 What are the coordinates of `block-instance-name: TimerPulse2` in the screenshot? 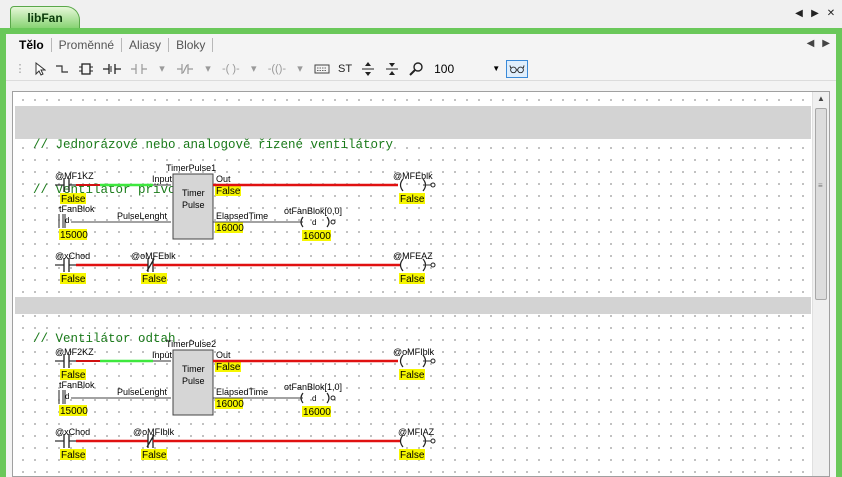 It's located at (191, 344).